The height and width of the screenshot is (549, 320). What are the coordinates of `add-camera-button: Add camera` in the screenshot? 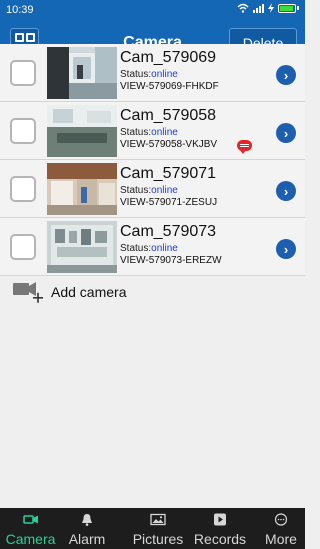 It's located at (152, 292).